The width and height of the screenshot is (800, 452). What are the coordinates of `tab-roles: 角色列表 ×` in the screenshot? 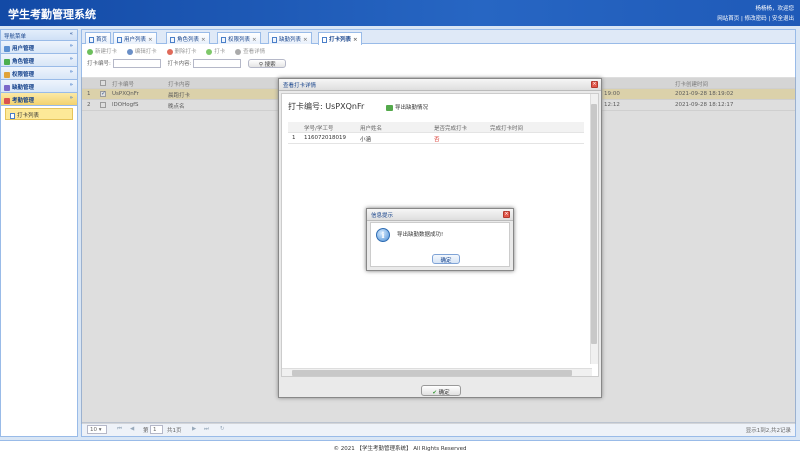 It's located at (188, 38).